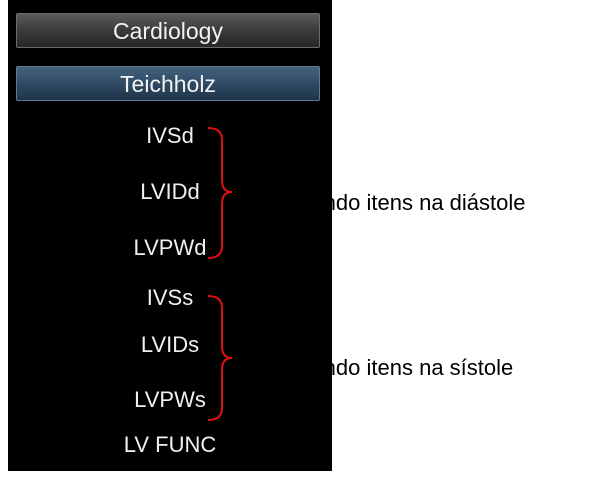 The image size is (608, 479). Describe the element at coordinates (170, 400) in the screenshot. I see `menu-item-lvpws: LVPWs` at that location.